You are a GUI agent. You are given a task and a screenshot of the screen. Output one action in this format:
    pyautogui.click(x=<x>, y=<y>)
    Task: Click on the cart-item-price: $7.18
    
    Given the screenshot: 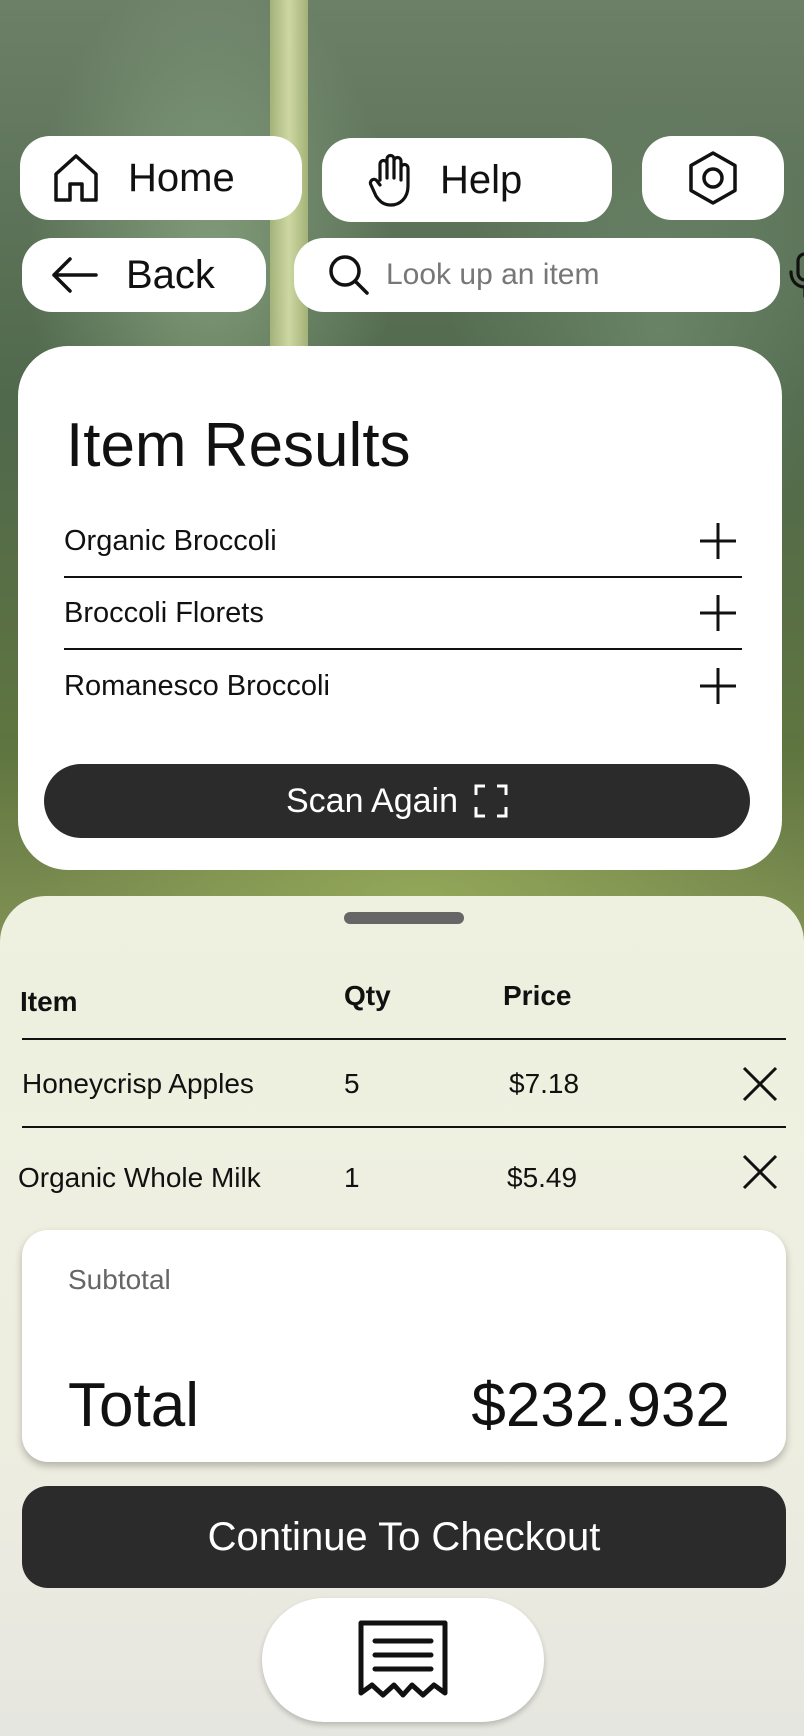 What is the action you would take?
    pyautogui.click(x=544, y=1083)
    